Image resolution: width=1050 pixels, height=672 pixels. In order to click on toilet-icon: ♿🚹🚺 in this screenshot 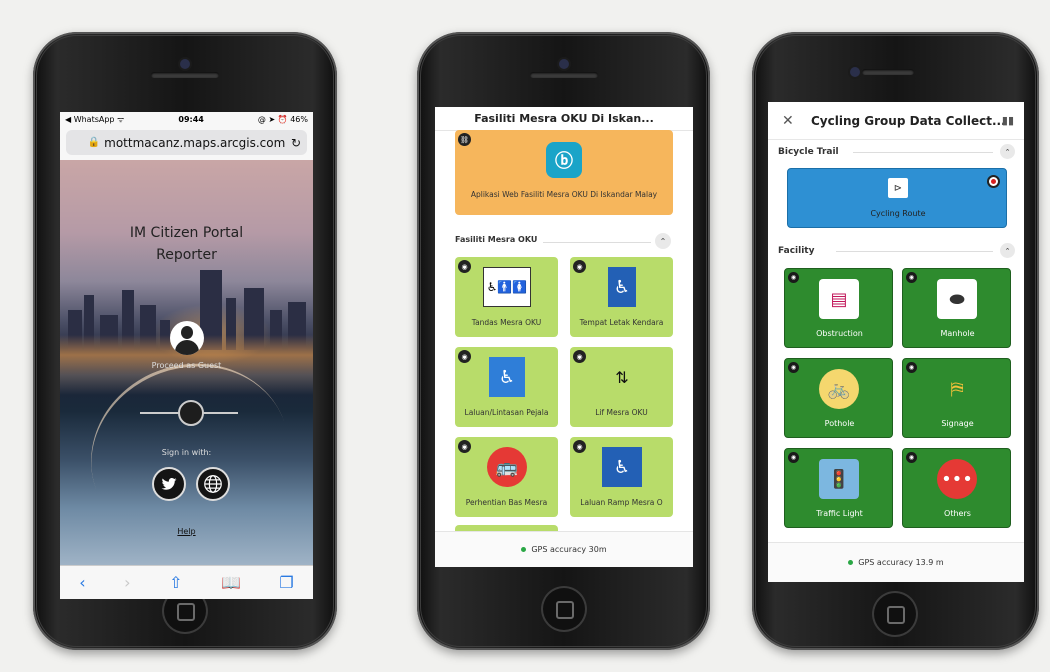, I will do `click(507, 287)`.